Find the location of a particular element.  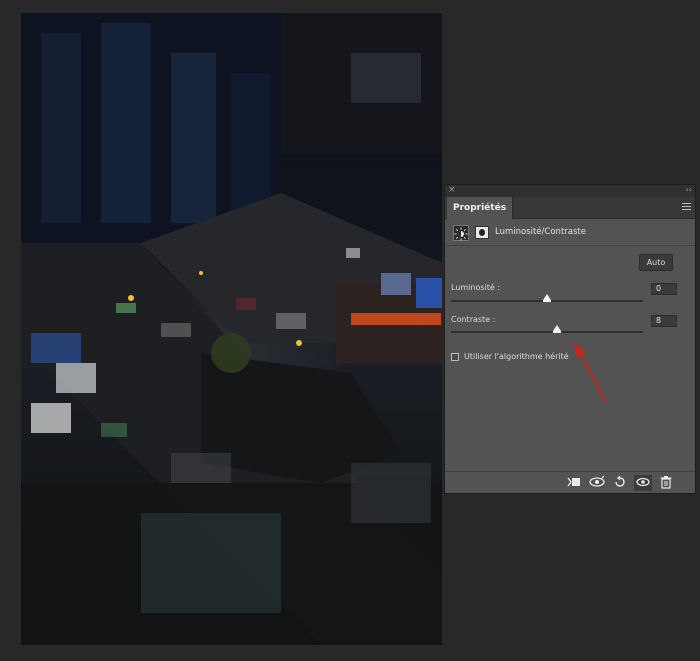

trash-icon is located at coordinates (666, 483).